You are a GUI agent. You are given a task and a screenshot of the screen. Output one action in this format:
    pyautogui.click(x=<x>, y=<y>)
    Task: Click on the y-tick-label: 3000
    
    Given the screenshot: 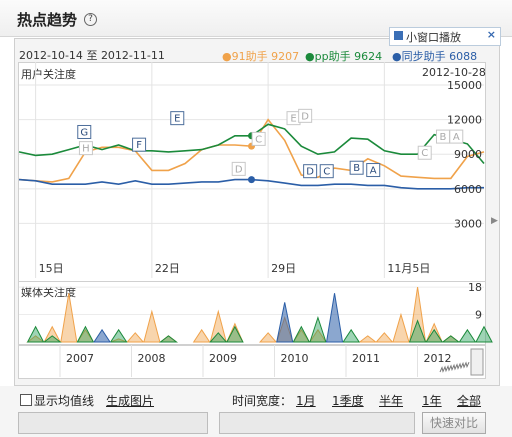 What is the action you would take?
    pyautogui.click(x=468, y=223)
    